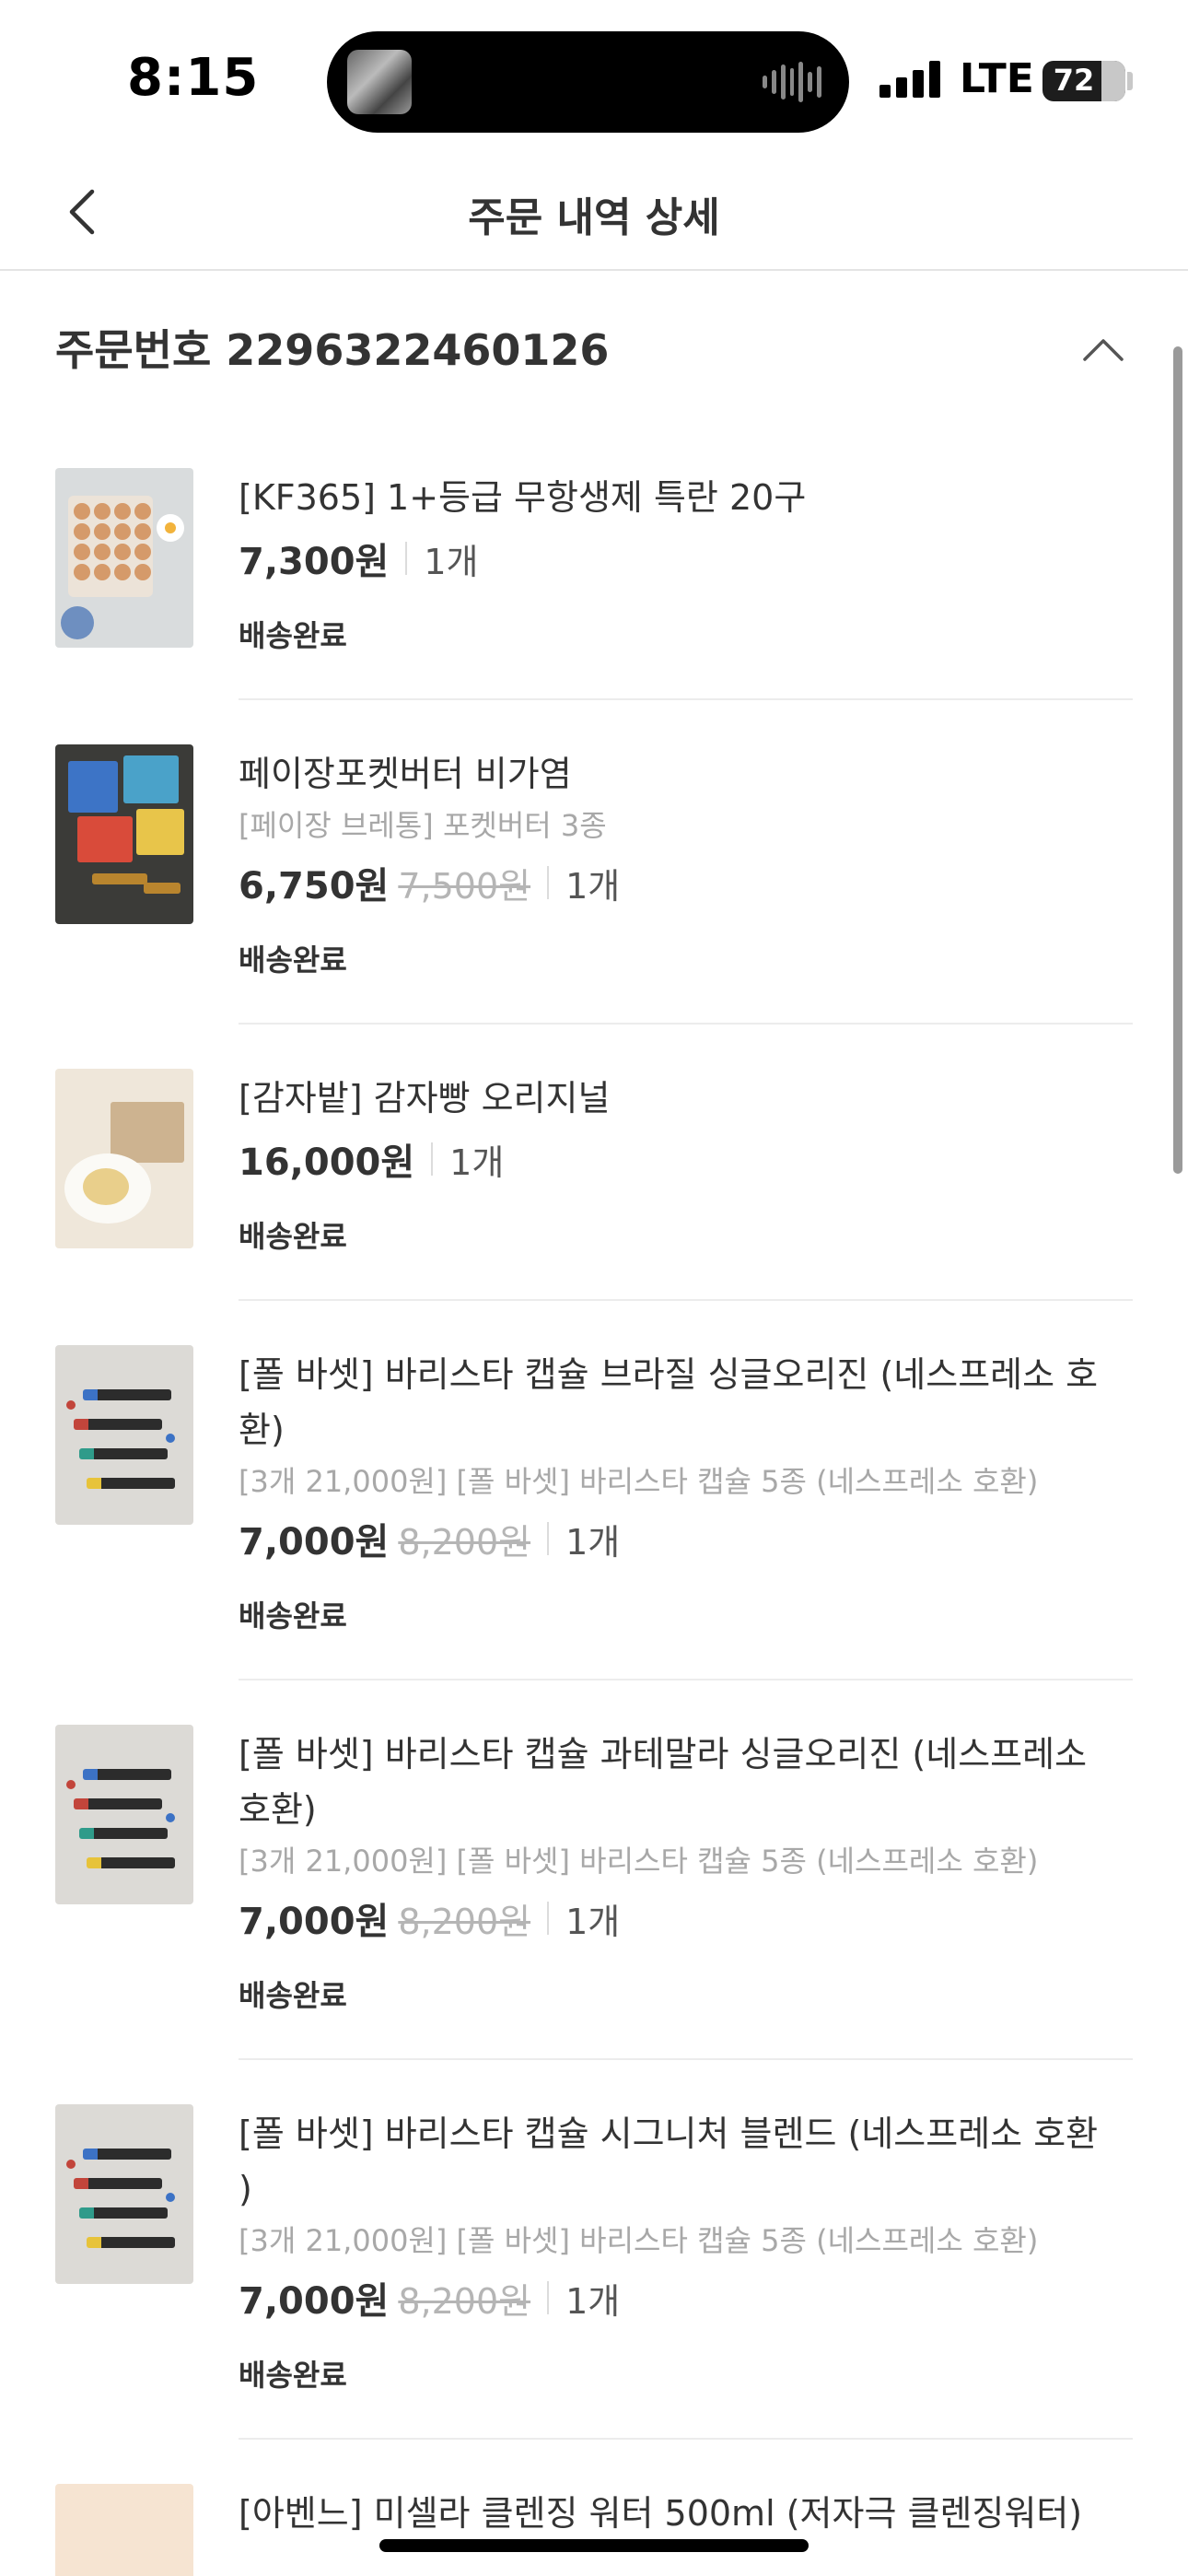  I want to click on status-bar: 8:15 LTE 72, so click(594, 78).